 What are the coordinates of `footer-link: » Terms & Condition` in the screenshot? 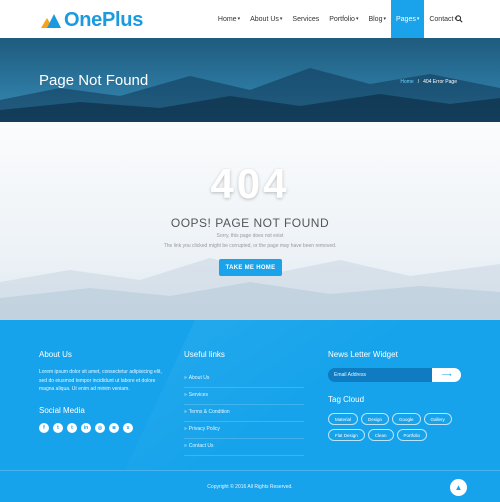 It's located at (244, 413).